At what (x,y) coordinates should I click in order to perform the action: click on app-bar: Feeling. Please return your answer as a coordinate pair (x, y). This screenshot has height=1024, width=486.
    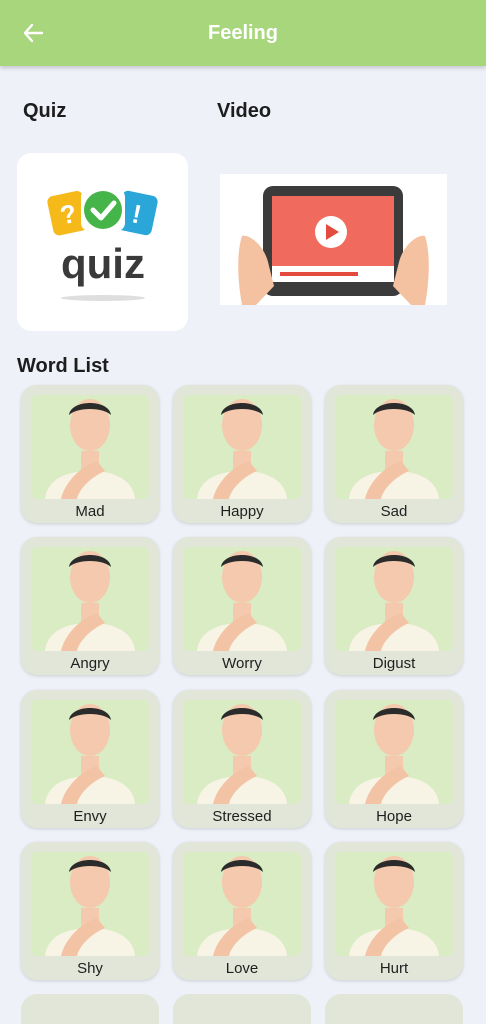
    Looking at the image, I should click on (243, 33).